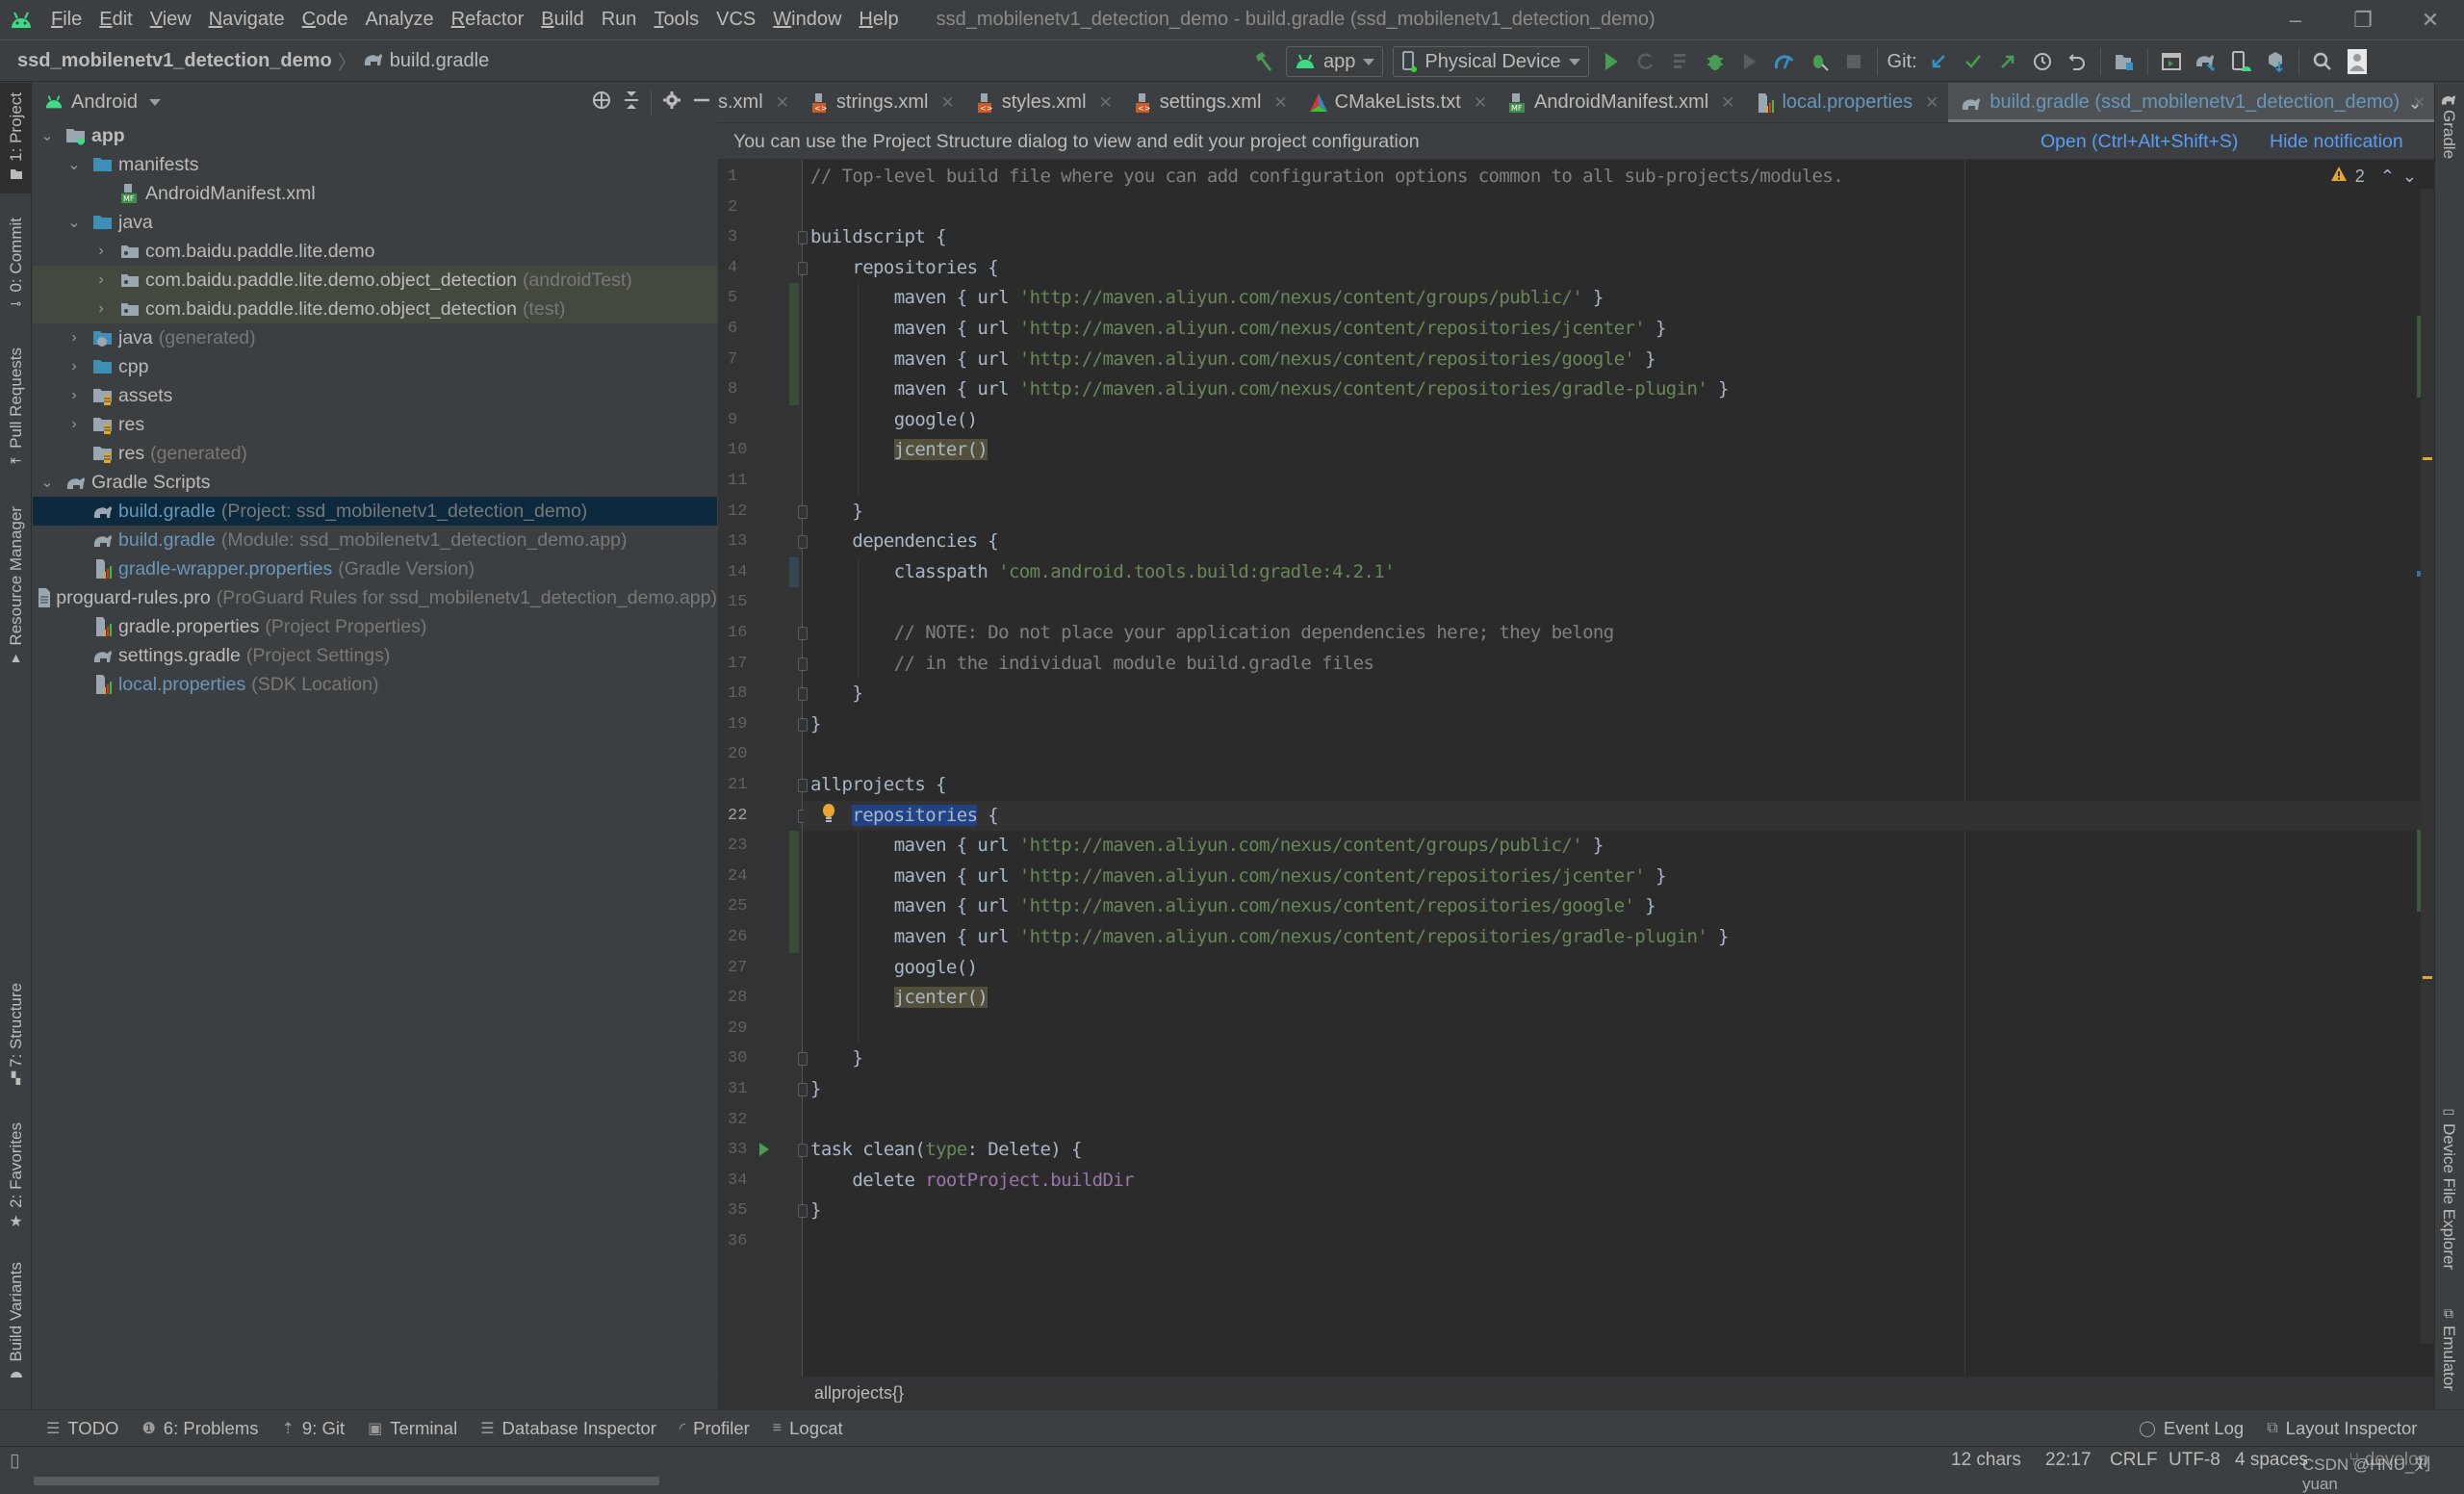 The width and height of the screenshot is (2464, 1494). I want to click on menu-refactor: Refactor, so click(488, 20).